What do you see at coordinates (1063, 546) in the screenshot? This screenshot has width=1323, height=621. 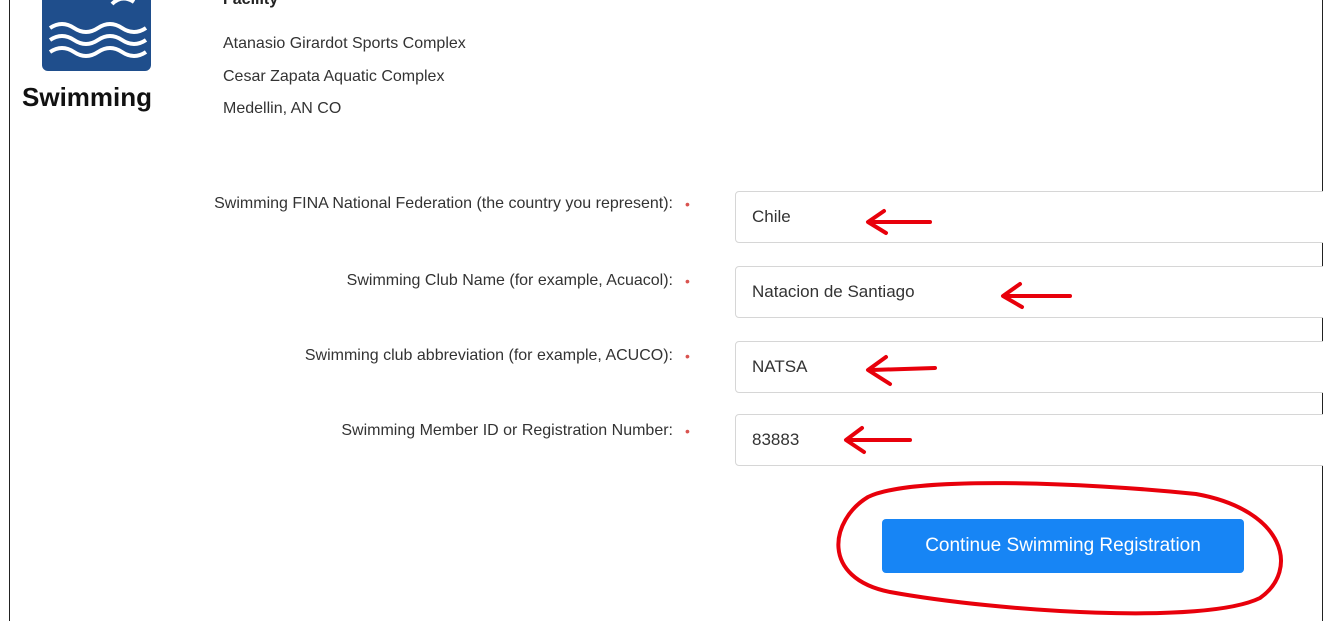 I see `continue-registration-button: Continue Swimming Registration` at bounding box center [1063, 546].